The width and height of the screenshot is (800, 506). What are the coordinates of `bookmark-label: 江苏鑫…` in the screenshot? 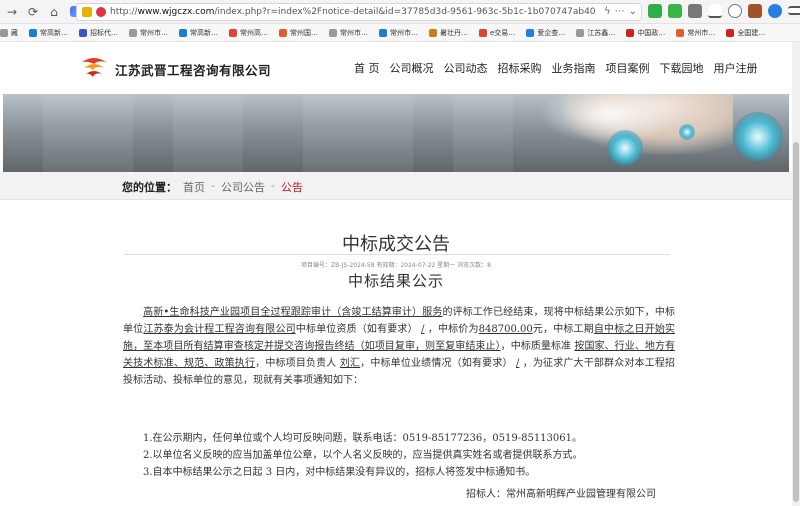 It's located at (601, 32).